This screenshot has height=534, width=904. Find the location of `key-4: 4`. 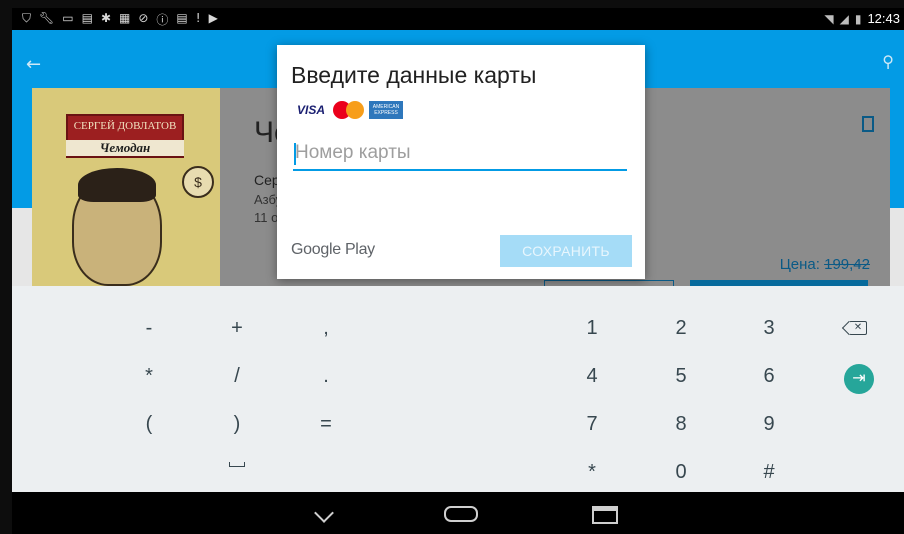

key-4: 4 is located at coordinates (592, 376).